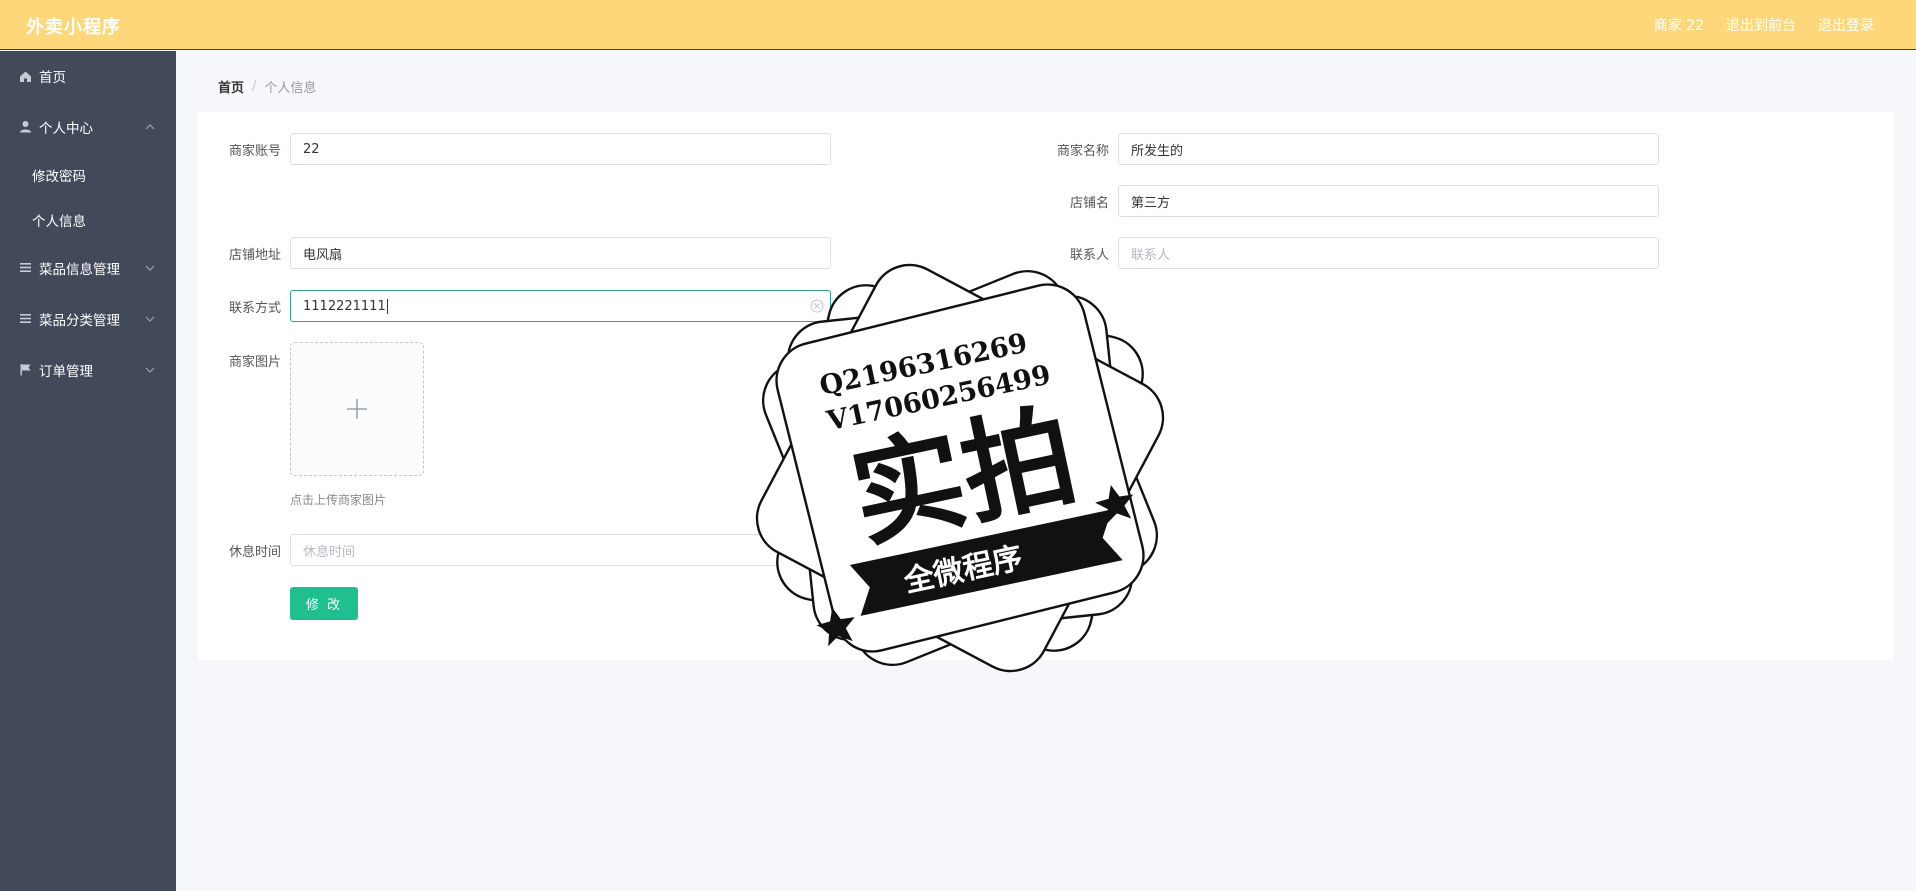 This screenshot has width=1916, height=891. Describe the element at coordinates (344, 306) in the screenshot. I see `contact-phone-value: 1112221111` at that location.